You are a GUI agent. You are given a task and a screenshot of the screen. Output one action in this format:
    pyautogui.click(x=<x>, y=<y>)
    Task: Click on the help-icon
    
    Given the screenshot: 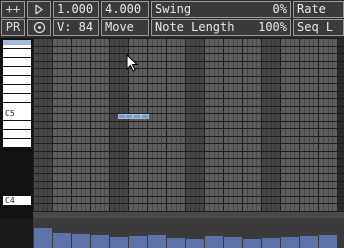 What is the action you would take?
    pyautogui.click(x=39, y=27)
    